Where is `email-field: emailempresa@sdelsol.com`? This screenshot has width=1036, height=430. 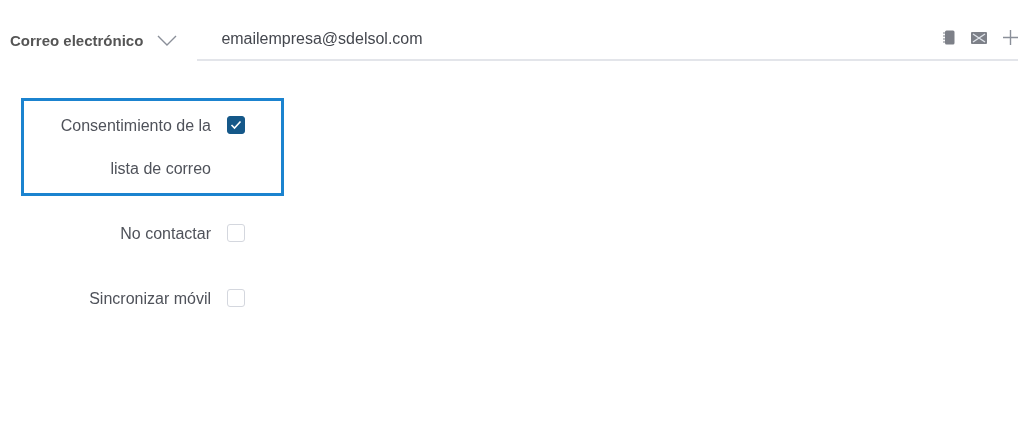
email-field: emailempresa@sdelsol.com is located at coordinates (607, 39).